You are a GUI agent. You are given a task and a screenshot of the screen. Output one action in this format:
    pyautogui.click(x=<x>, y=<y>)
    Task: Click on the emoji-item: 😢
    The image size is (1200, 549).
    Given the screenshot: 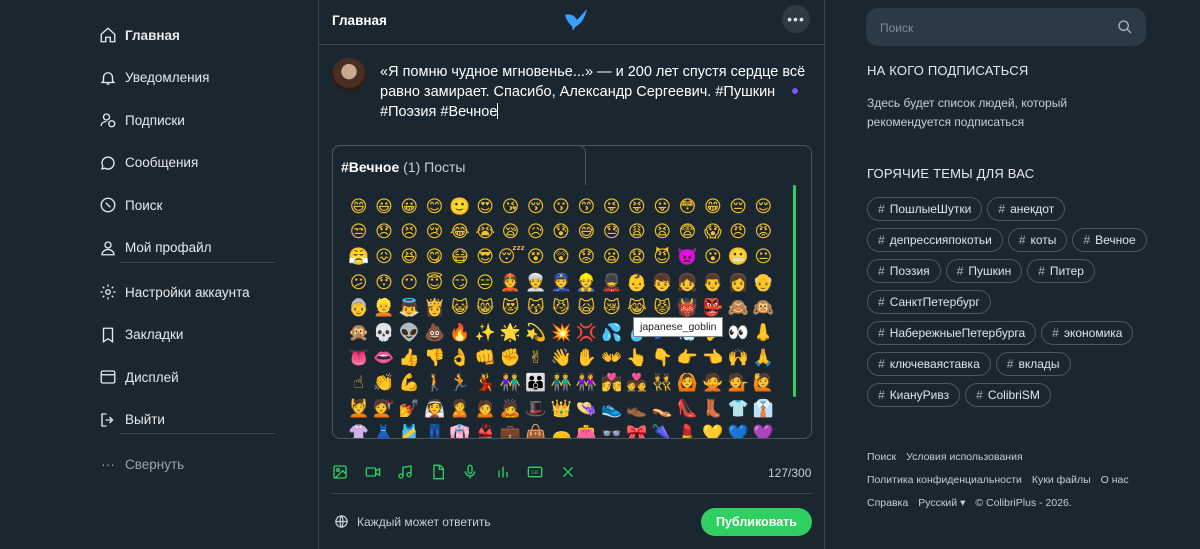 What is the action you would take?
    pyautogui.click(x=434, y=232)
    